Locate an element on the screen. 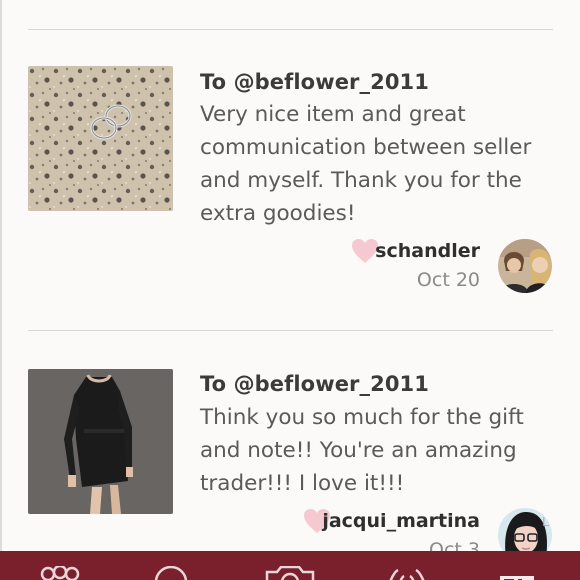 The width and height of the screenshot is (580, 580). rings-on-granite-photo is located at coordinates (100, 138).